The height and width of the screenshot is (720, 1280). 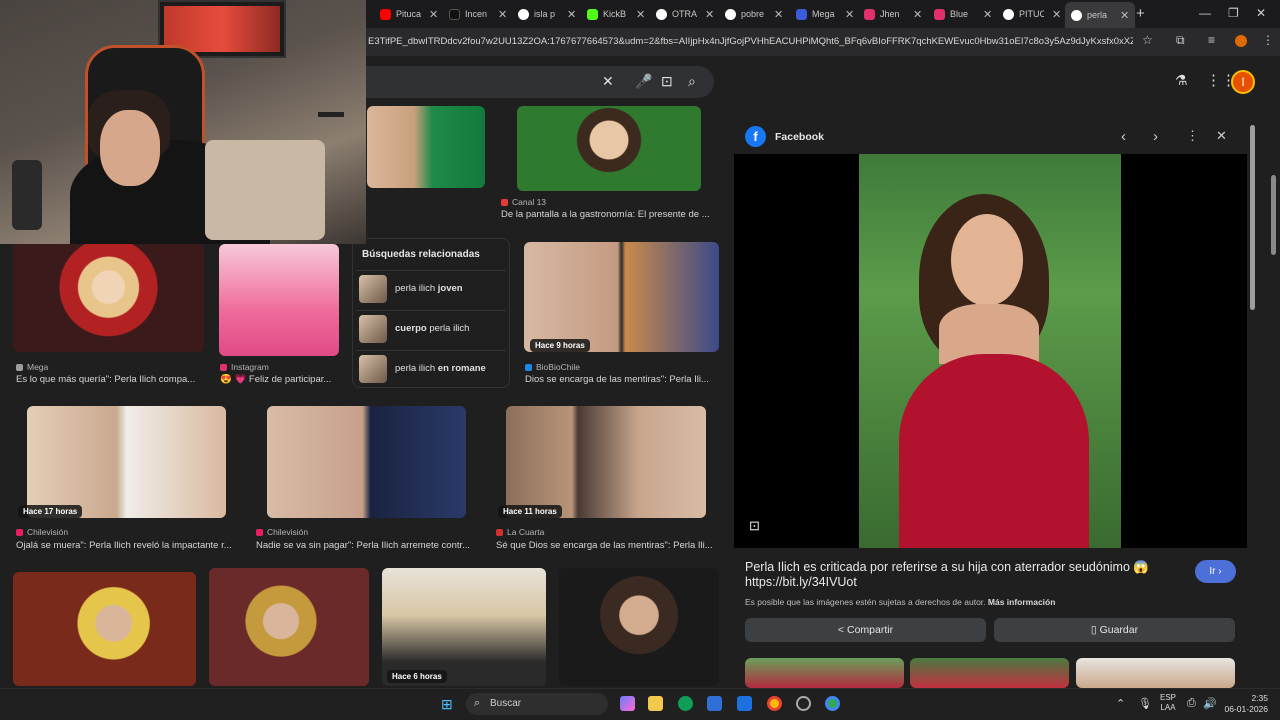 I want to click on result-source-chv-1: Chilevisión, so click(x=42, y=532).